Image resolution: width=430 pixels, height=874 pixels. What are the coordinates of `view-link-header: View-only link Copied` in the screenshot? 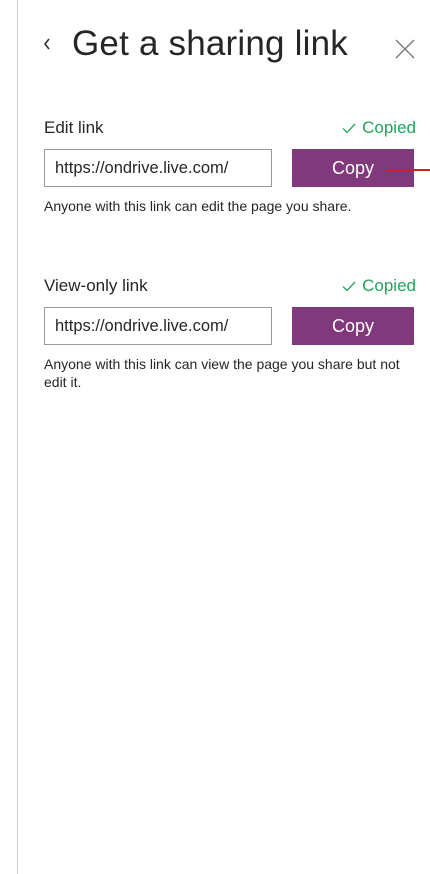 It's located at (230, 288).